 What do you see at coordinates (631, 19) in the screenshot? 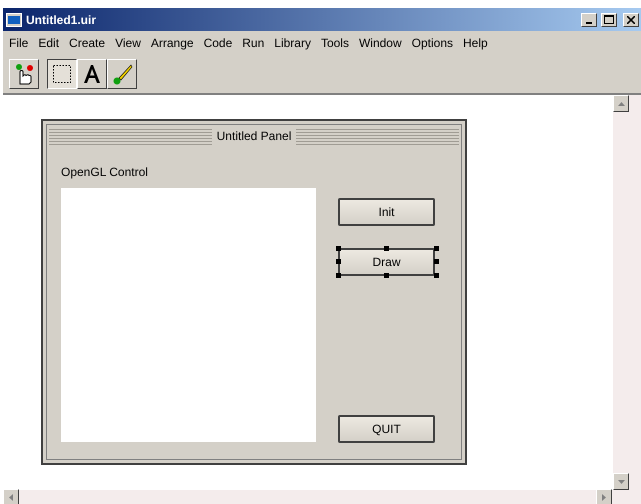
I see `close-icon` at bounding box center [631, 19].